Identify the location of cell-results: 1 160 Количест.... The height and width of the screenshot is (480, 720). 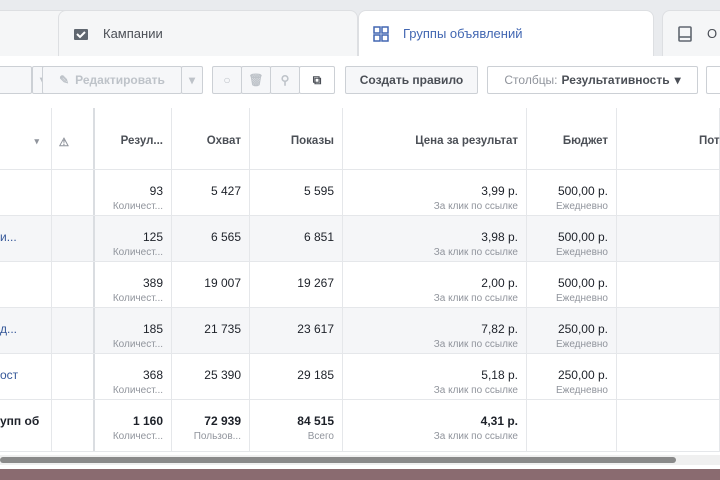
(133, 425).